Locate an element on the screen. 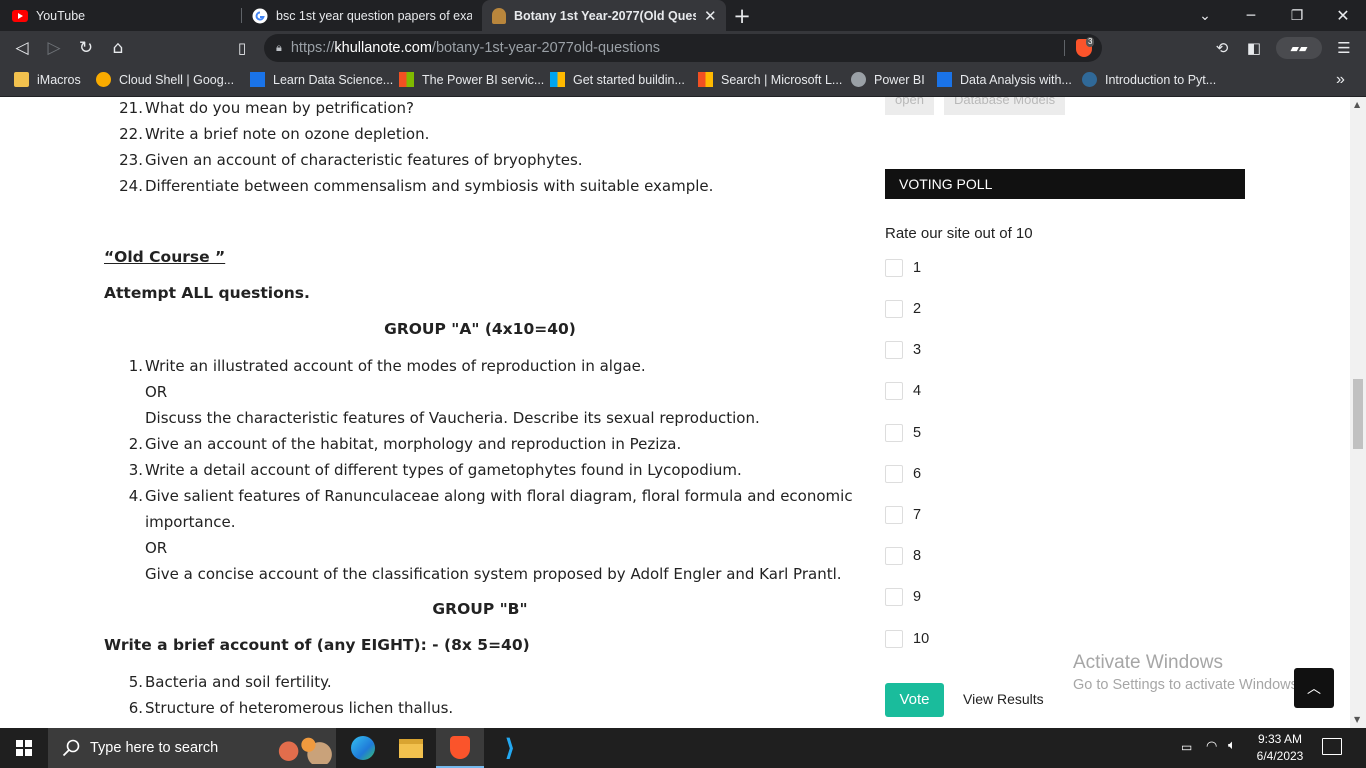 This screenshot has height=768, width=1366. activate-windows-title: Activate Windows is located at coordinates (1148, 662).